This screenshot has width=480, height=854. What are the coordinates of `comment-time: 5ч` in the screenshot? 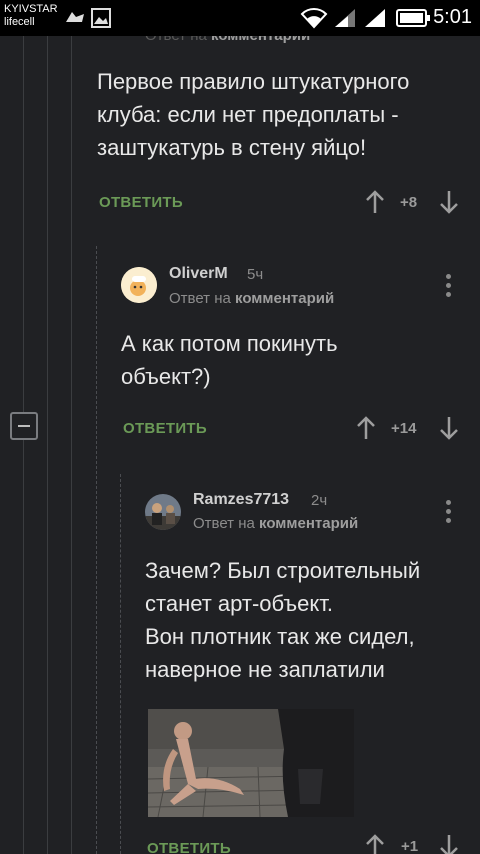 It's located at (255, 274).